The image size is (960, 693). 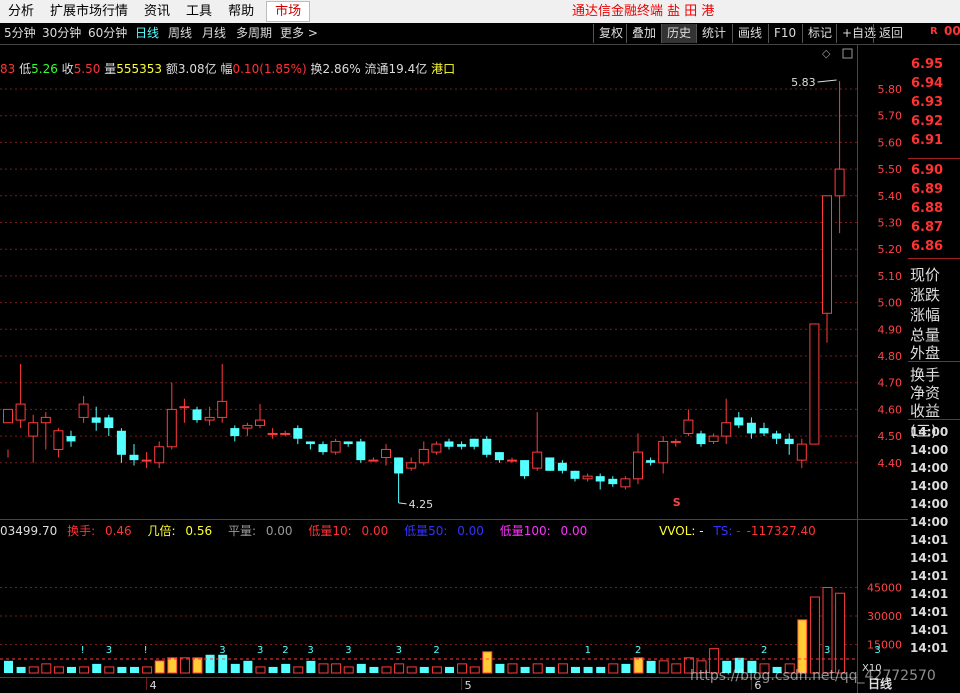 I want to click on tick-time: 14:01, so click(x=929, y=630).